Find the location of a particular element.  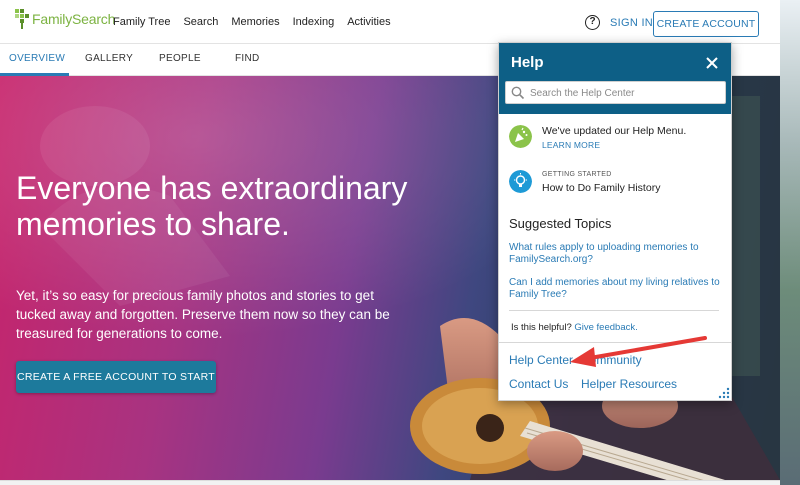

nav-family-tree: Family Tree is located at coordinates (141, 22).